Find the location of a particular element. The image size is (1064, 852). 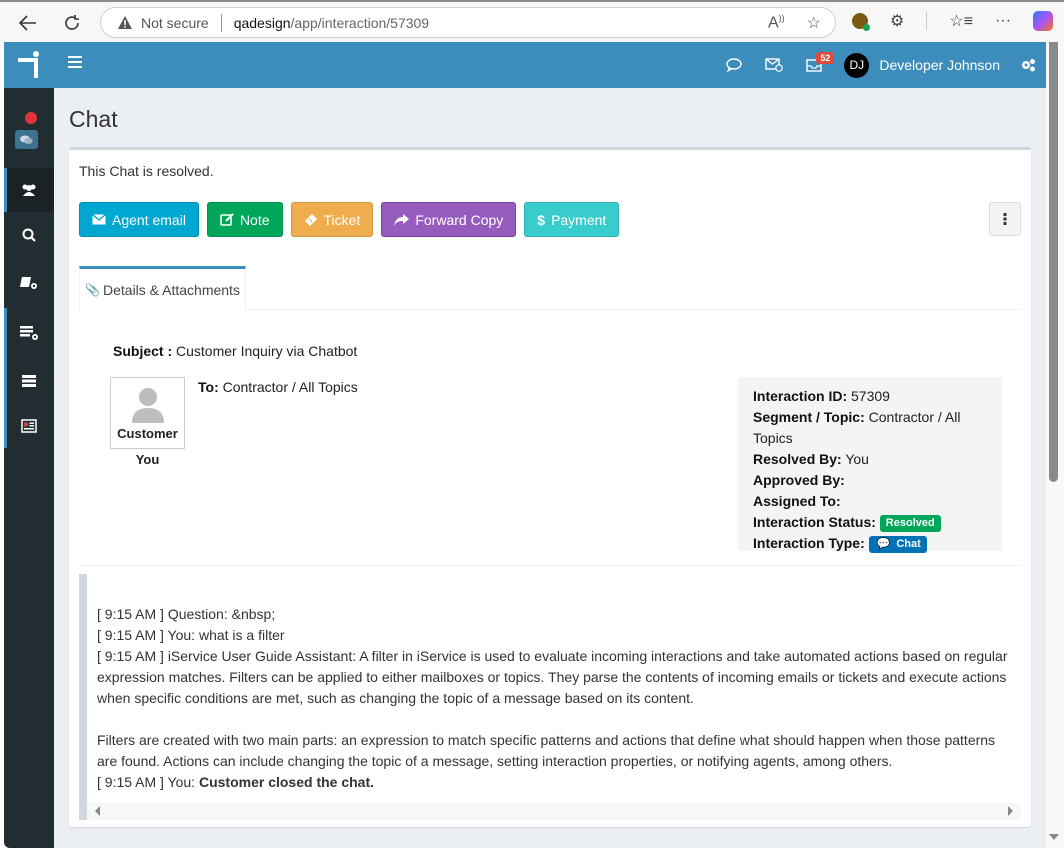

assigned-to-row: Assigned To: is located at coordinates (870, 501).